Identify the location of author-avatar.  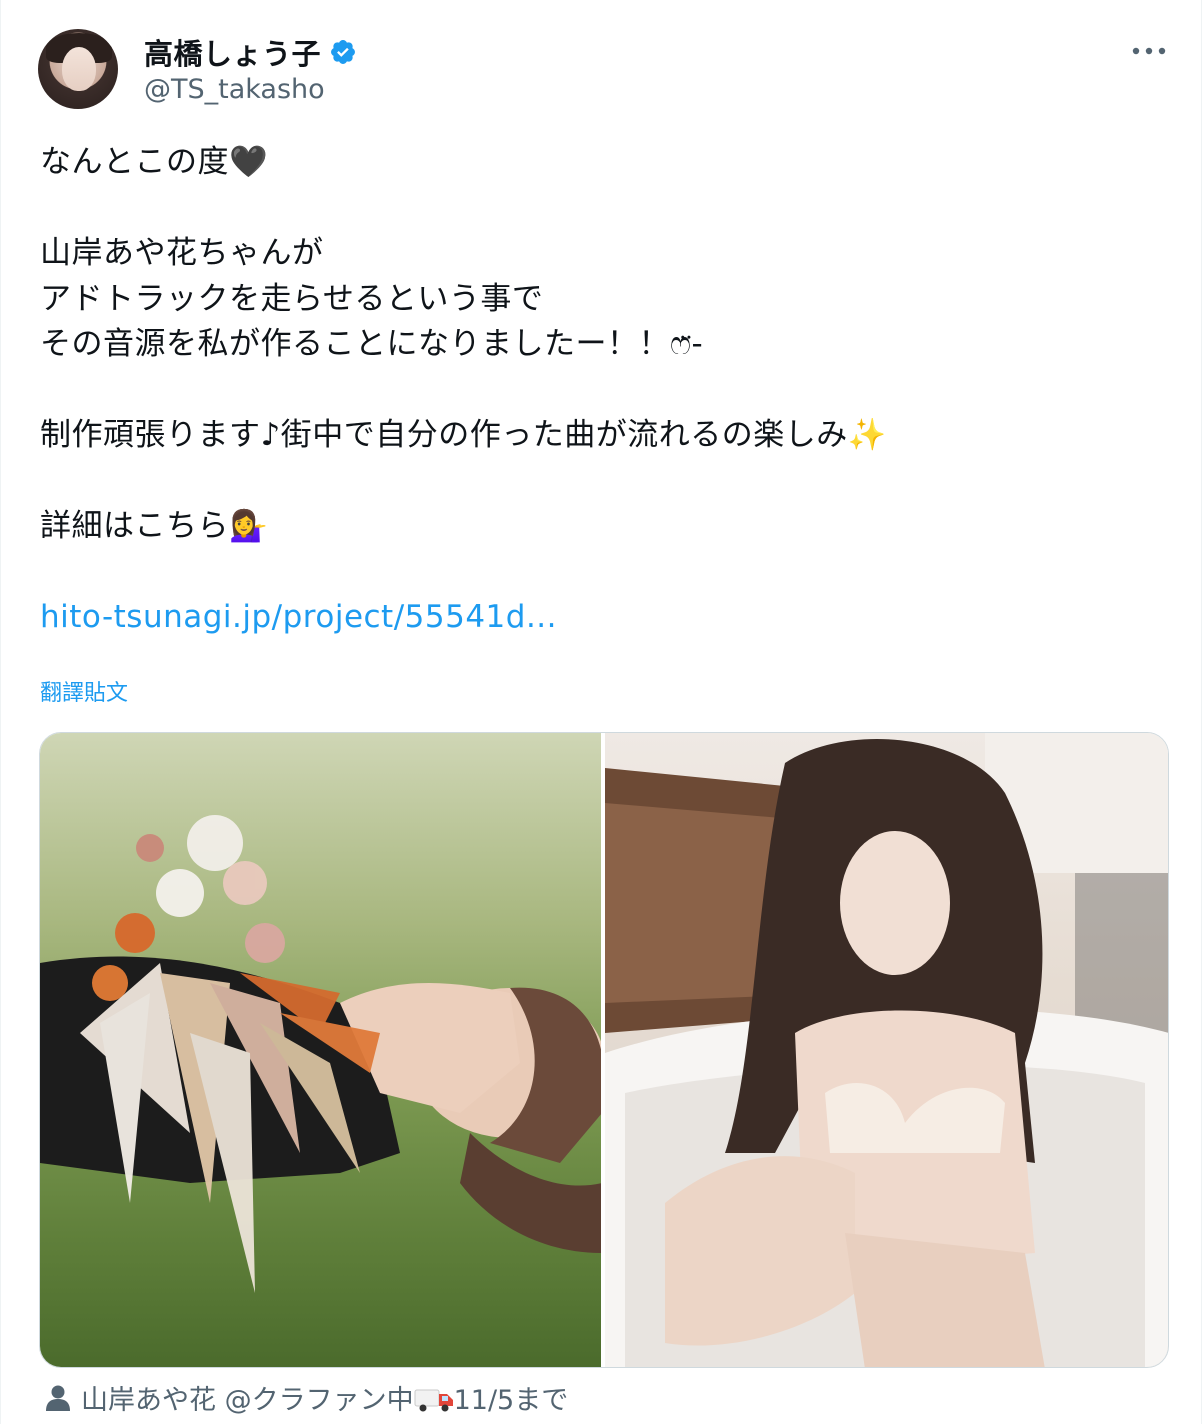
(78, 69).